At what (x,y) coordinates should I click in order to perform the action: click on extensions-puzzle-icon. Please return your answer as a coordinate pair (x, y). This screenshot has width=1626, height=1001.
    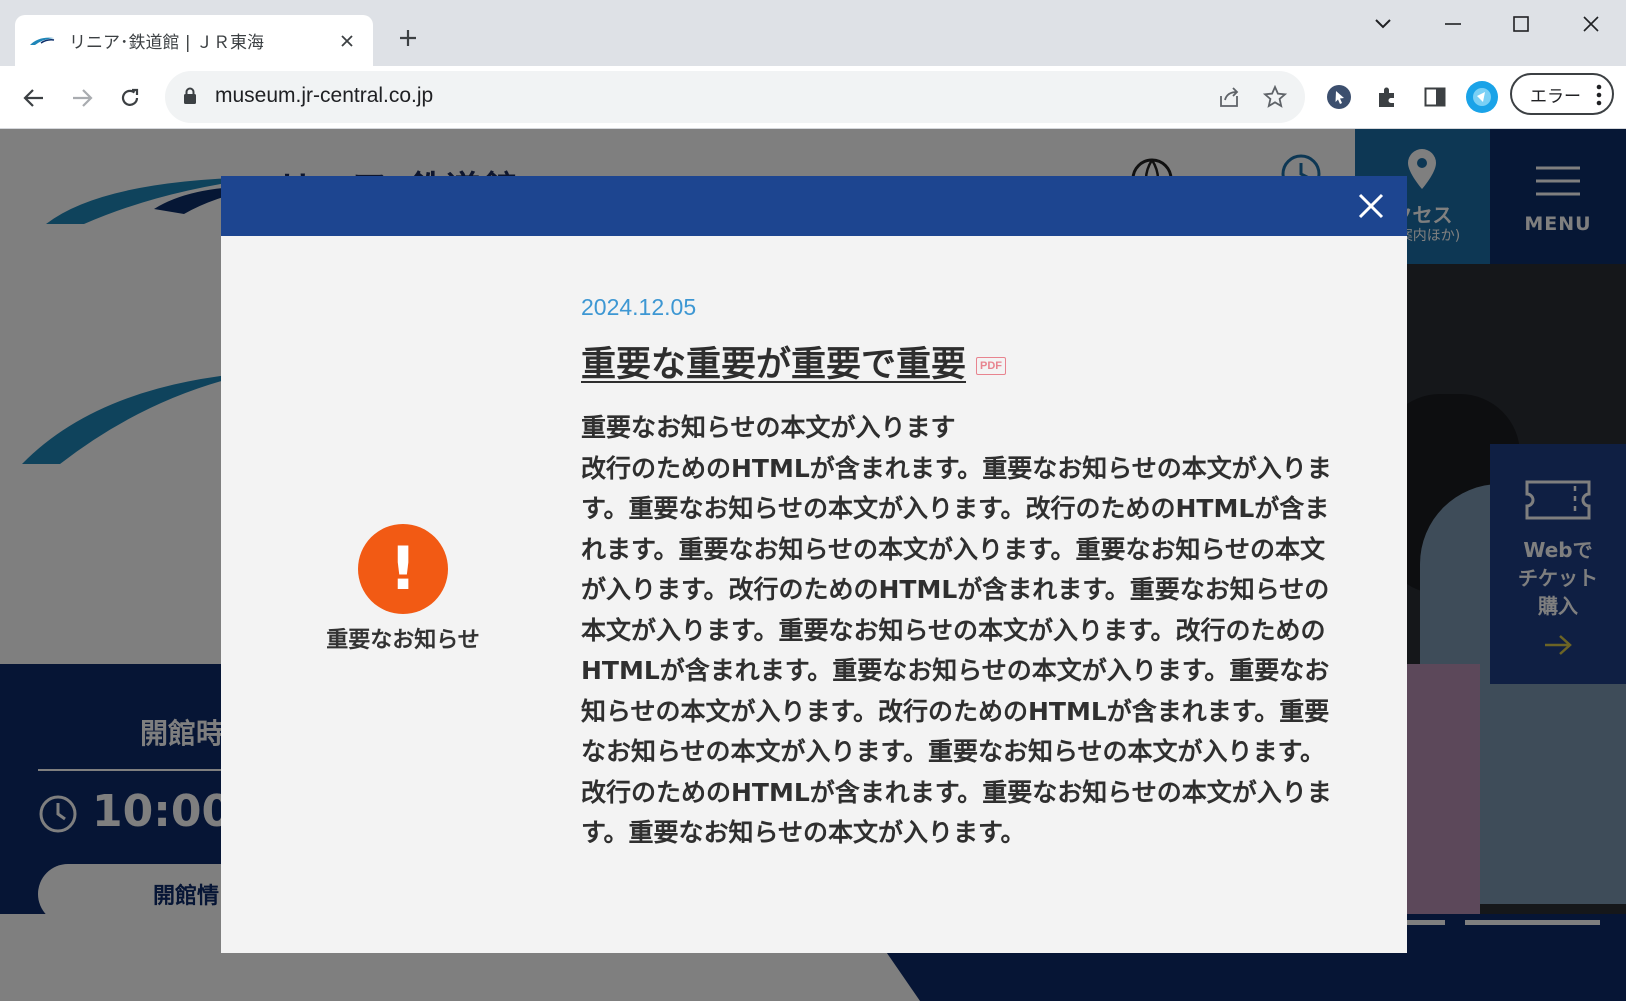
    Looking at the image, I should click on (1387, 97).